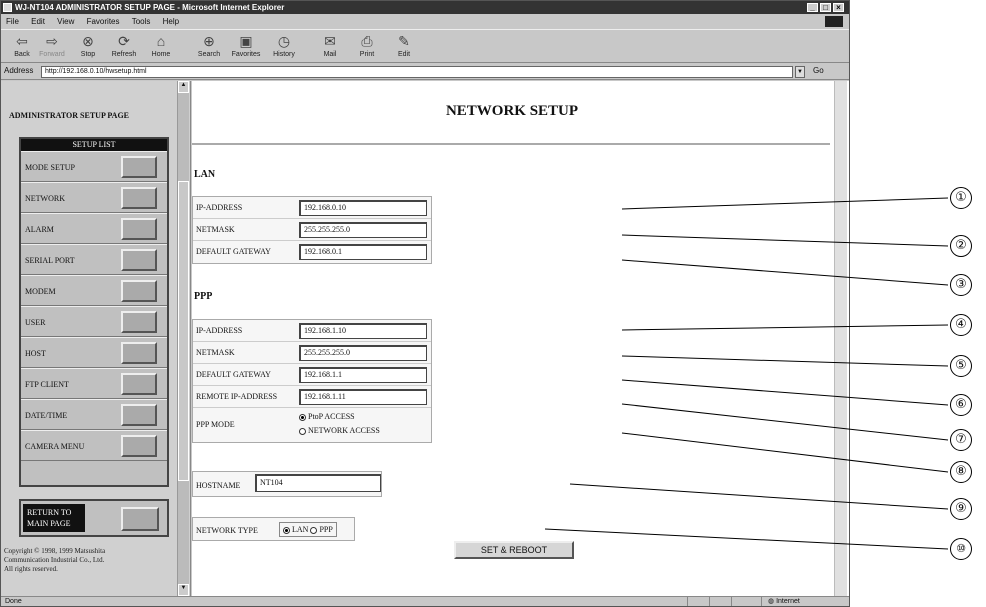 The width and height of the screenshot is (986, 607). I want to click on stop-button: ⊗ Stop, so click(88, 47).